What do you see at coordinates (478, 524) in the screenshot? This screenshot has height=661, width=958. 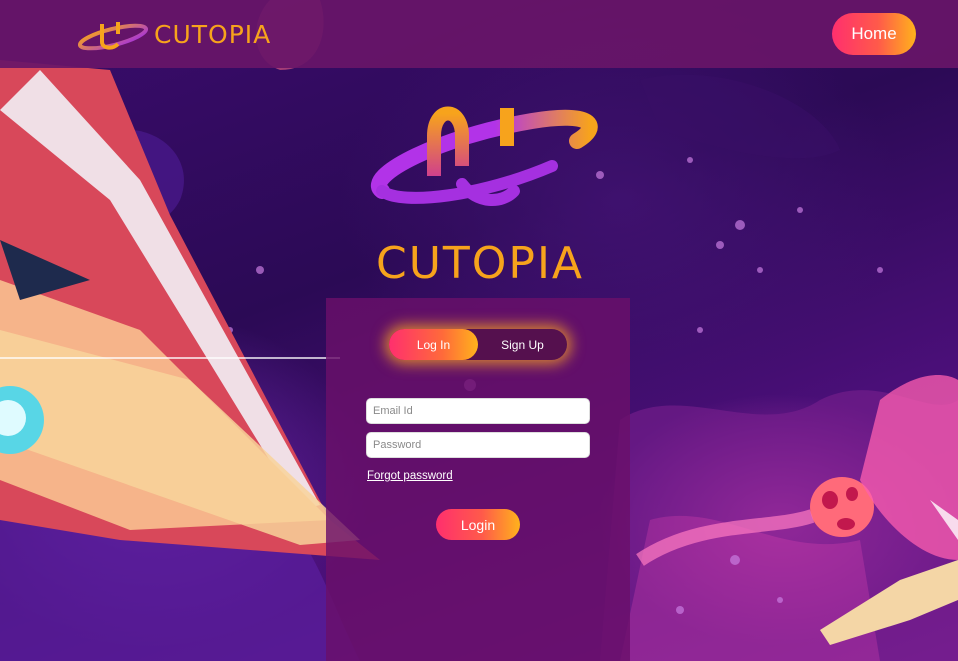 I see `login-button: Login` at bounding box center [478, 524].